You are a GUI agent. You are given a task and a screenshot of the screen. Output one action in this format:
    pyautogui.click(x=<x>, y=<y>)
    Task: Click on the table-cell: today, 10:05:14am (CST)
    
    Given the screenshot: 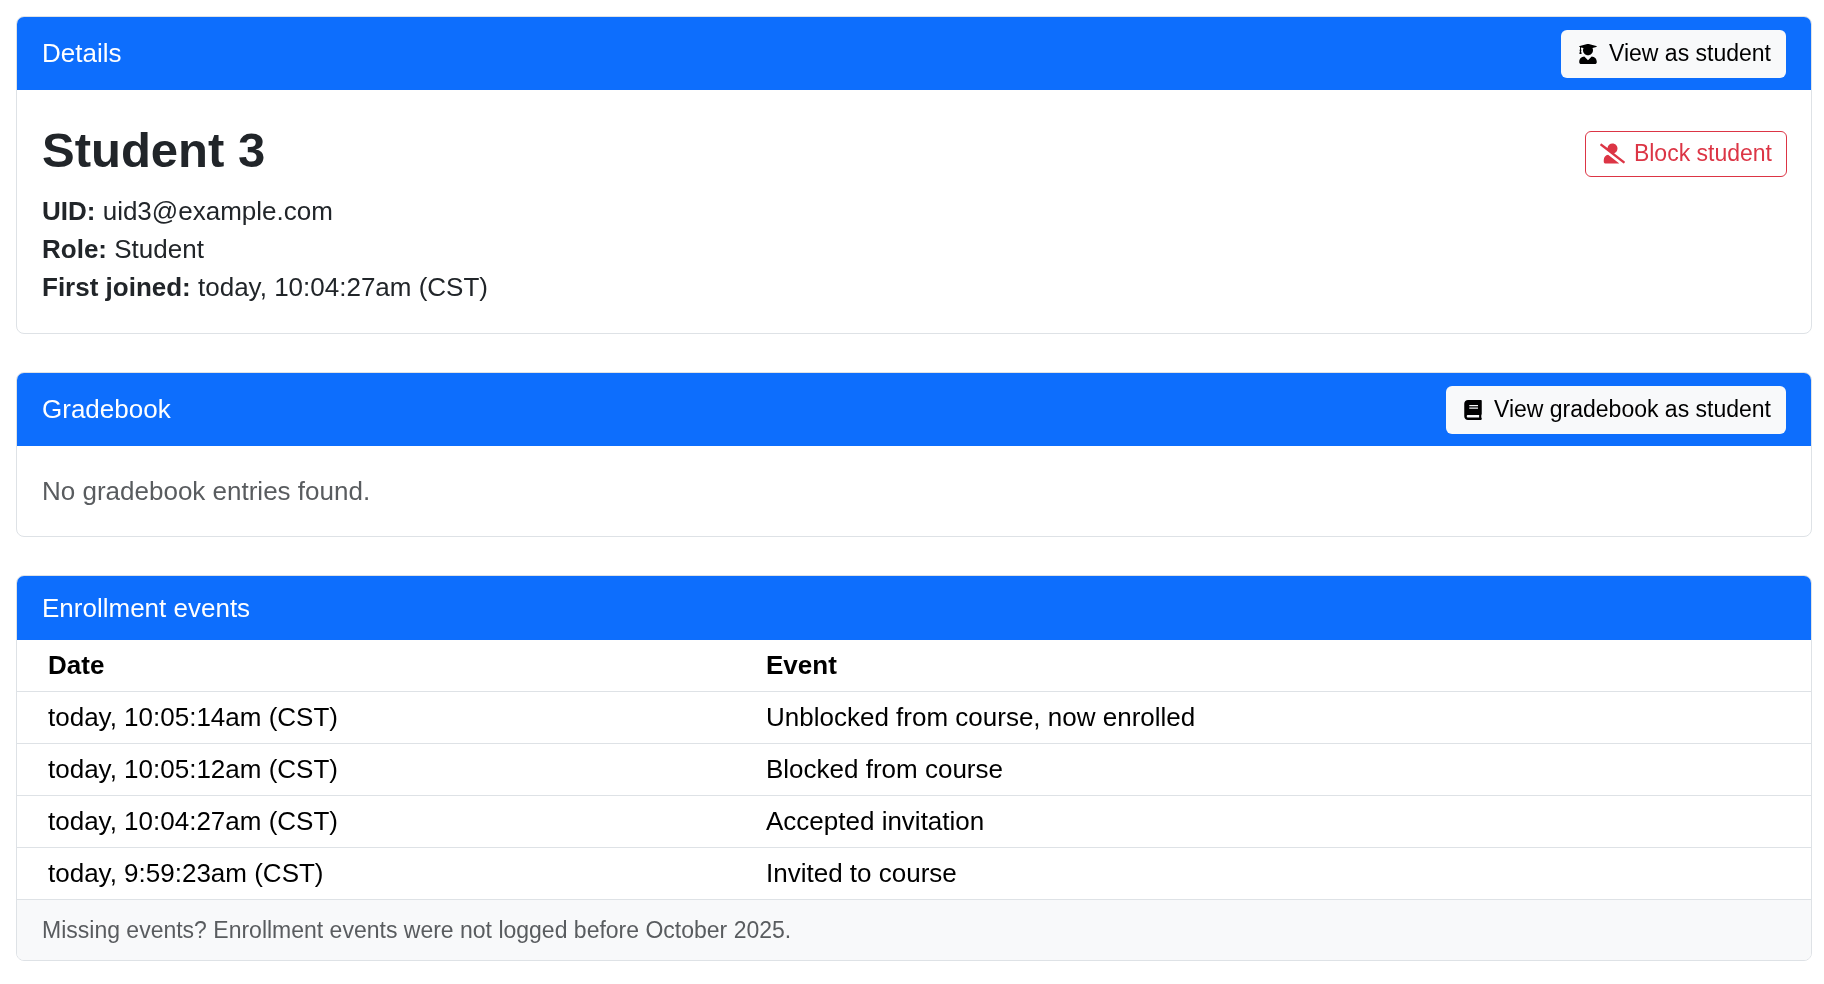 What is the action you would take?
    pyautogui.click(x=387, y=717)
    